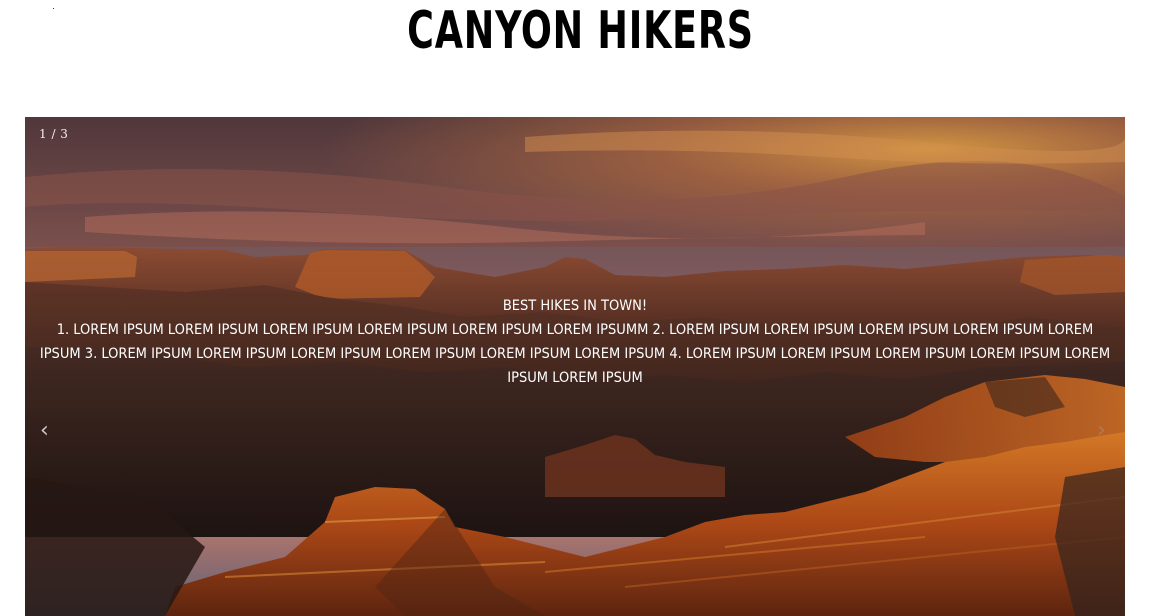 This screenshot has width=1161, height=616. I want to click on next-slide-button: ›, so click(1101, 431).